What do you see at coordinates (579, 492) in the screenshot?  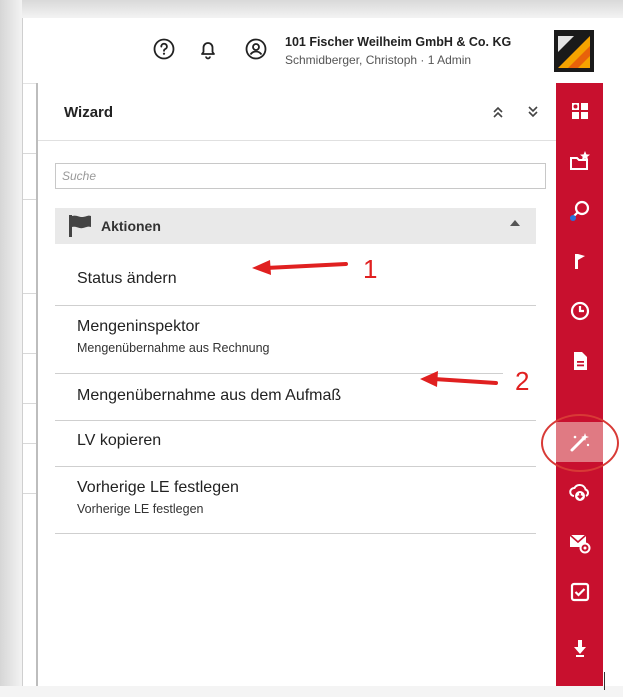 I see `cloud-download-icon` at bounding box center [579, 492].